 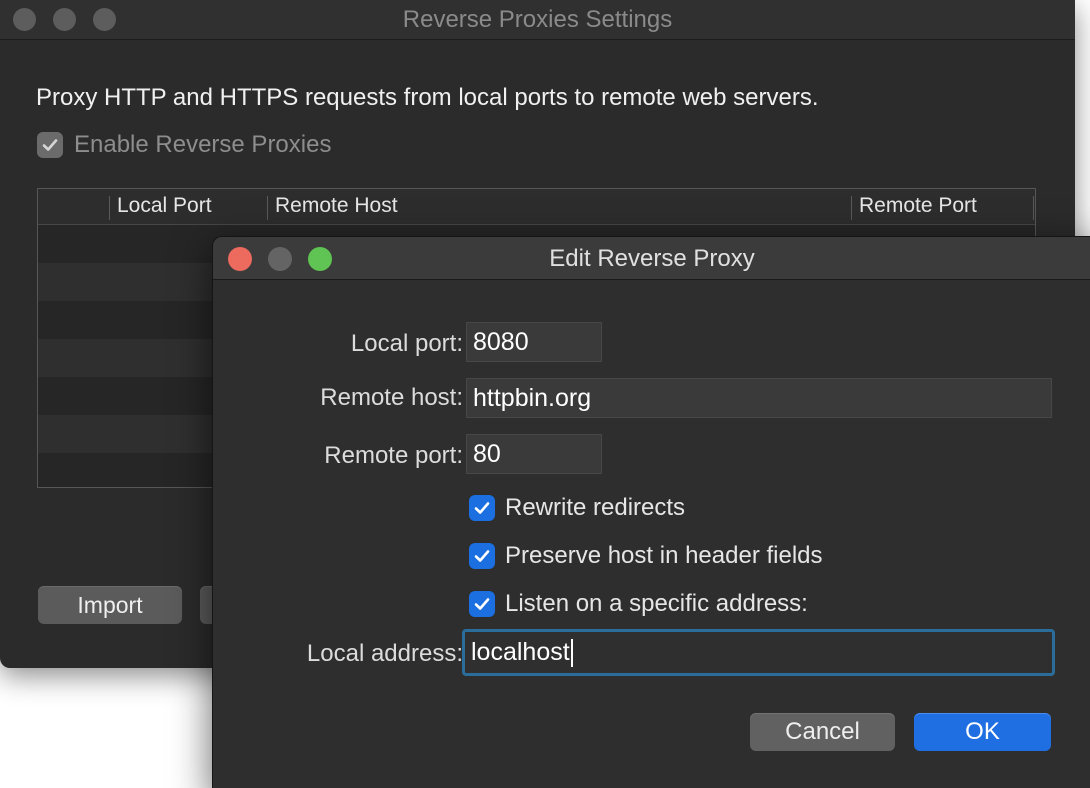 I want to click on rewrite-redirects-checkbox: Rewrite redirects, so click(x=577, y=508).